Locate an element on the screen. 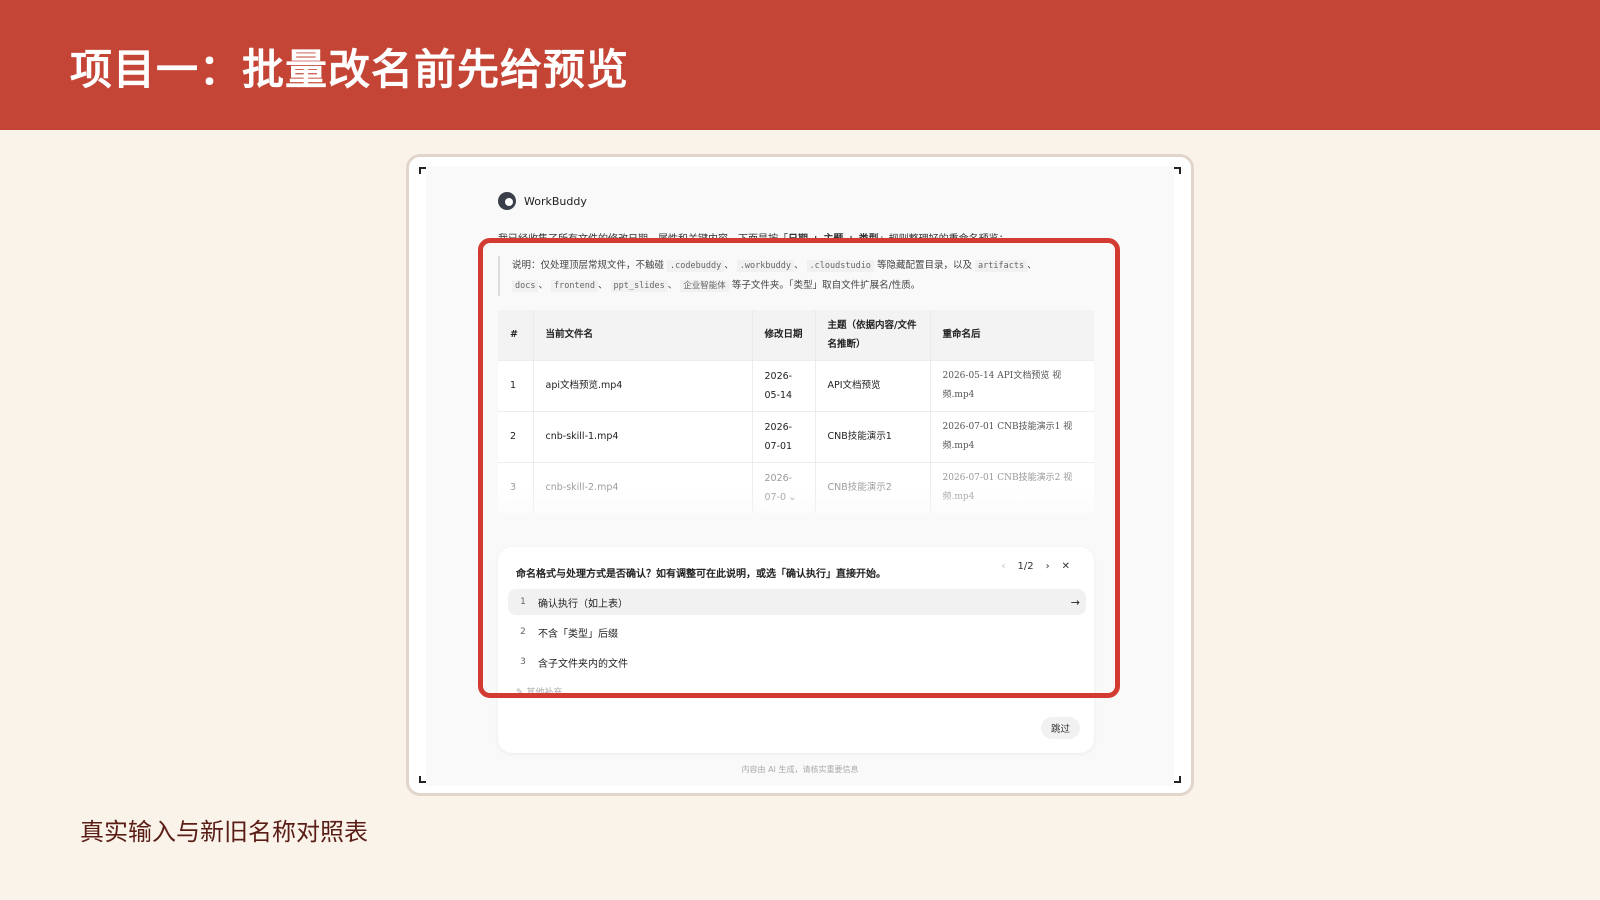  crop-corner-bl is located at coordinates (422, 779).